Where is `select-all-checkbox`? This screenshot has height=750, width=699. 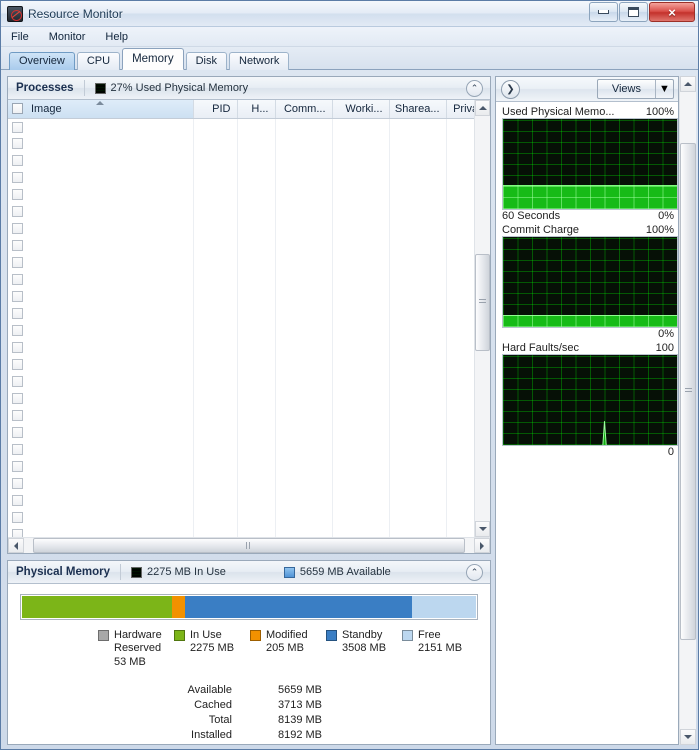
select-all-checkbox is located at coordinates (17, 108).